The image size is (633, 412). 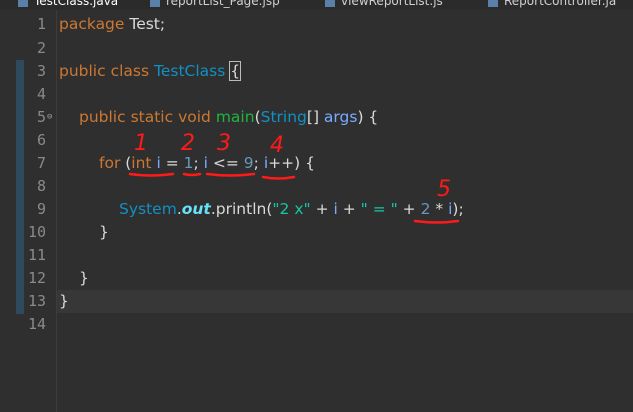 What do you see at coordinates (112, 24) in the screenshot?
I see `code-line-1: package Test;` at bounding box center [112, 24].